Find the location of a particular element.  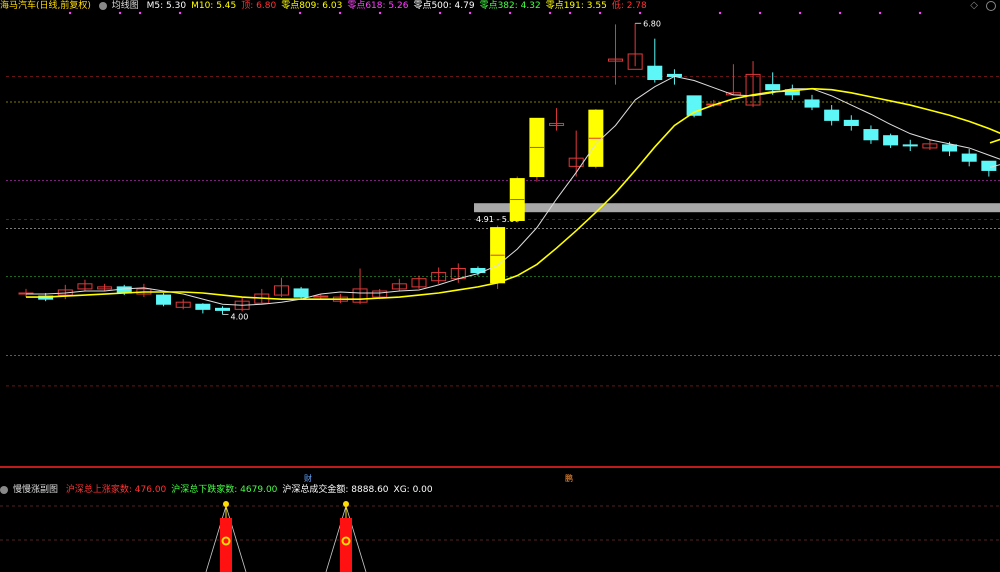

sub-header-value-1: 沪深总下跌家数: 4679.00 is located at coordinates (224, 490).